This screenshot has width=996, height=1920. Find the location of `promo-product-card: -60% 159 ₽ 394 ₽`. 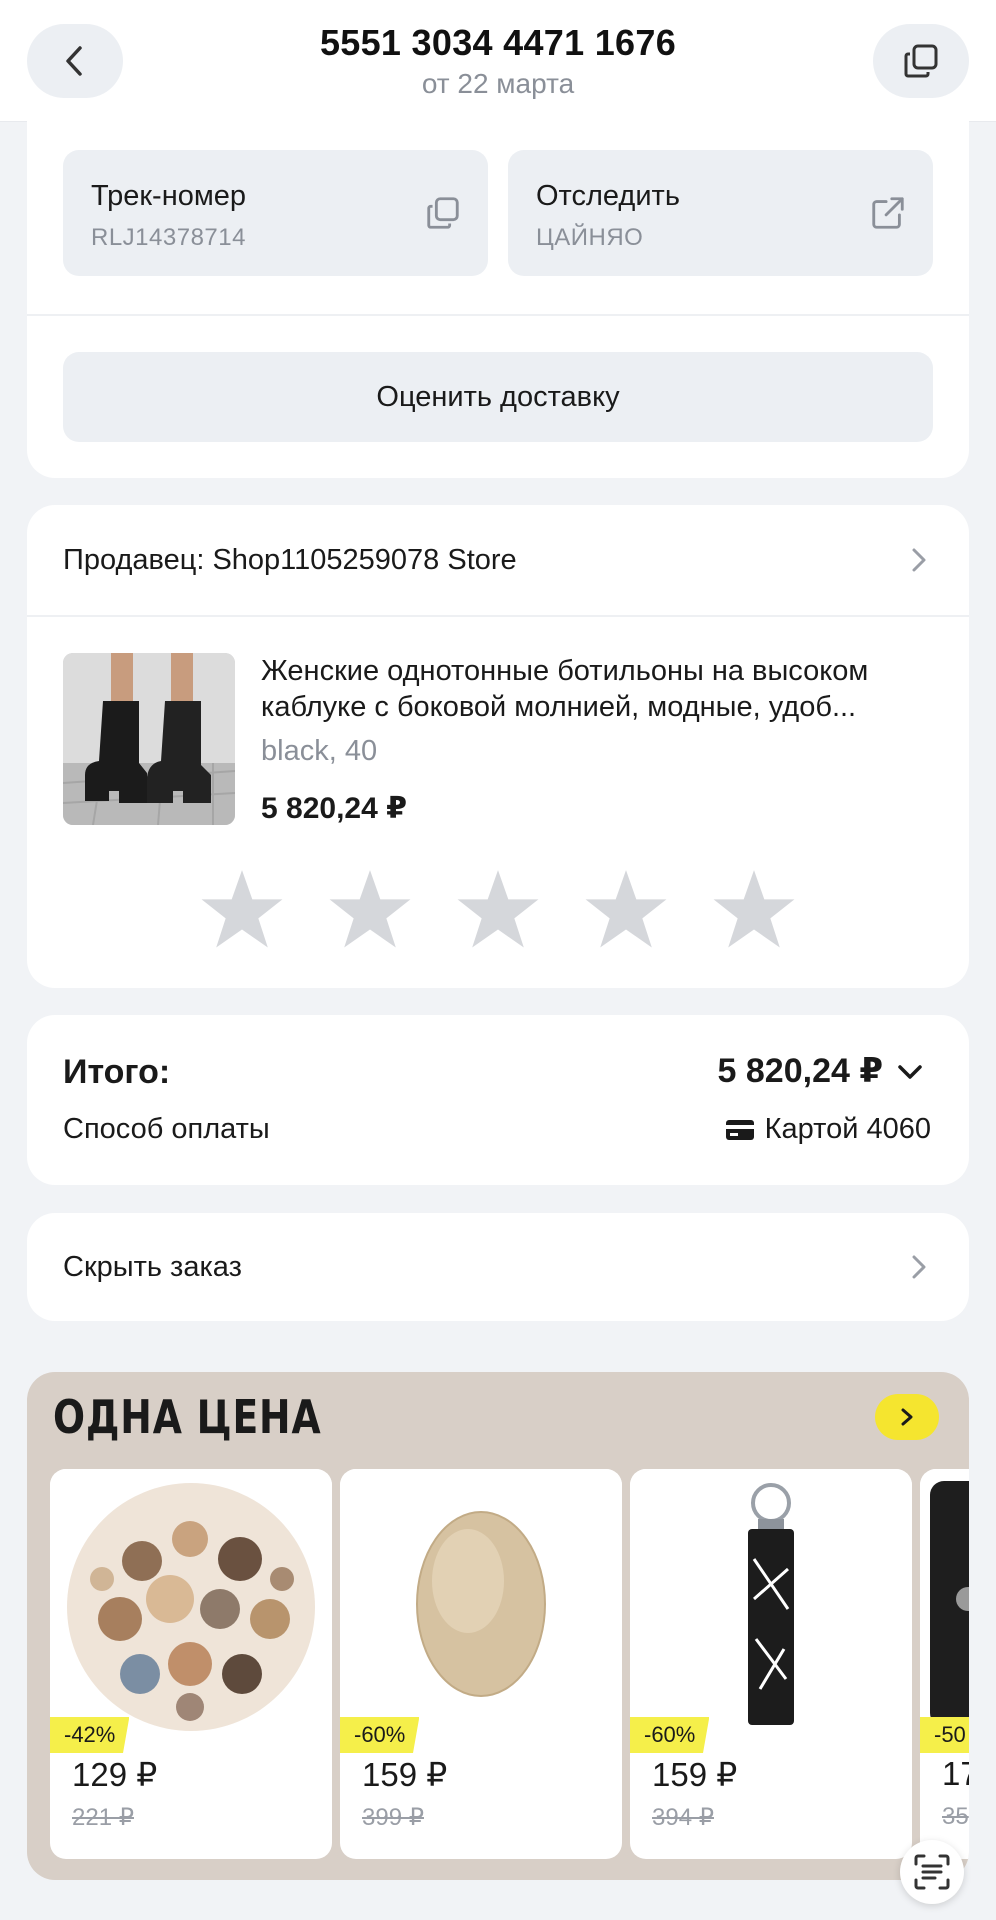

promo-product-card: -60% 159 ₽ 394 ₽ is located at coordinates (771, 1664).